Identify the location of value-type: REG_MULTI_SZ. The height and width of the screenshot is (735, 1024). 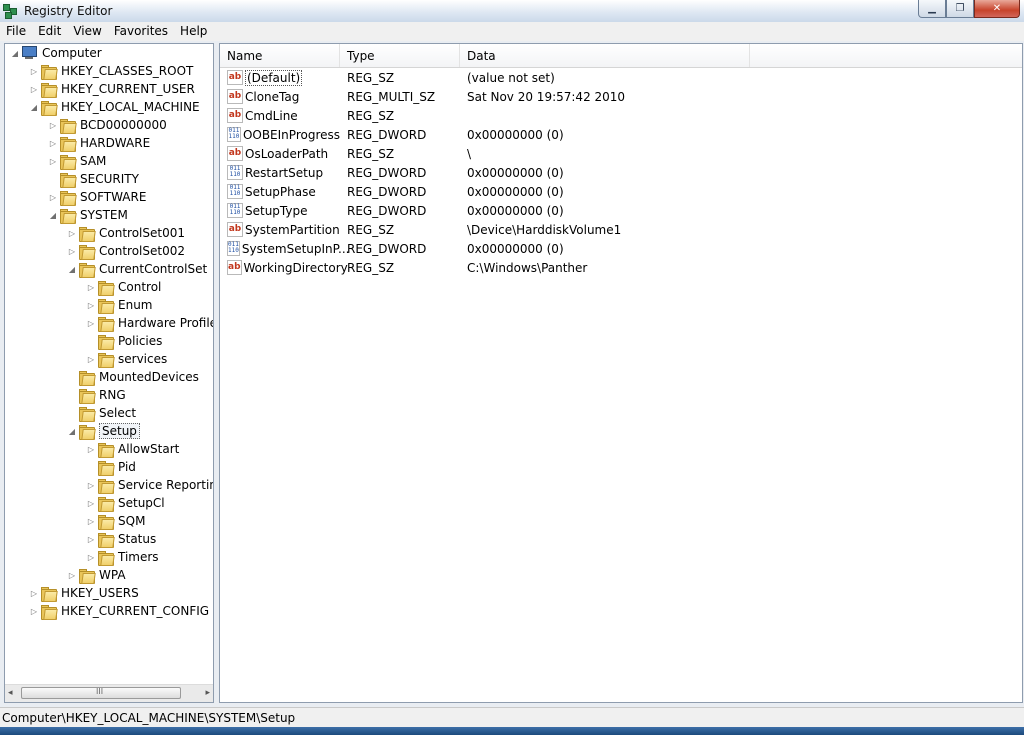
(391, 96).